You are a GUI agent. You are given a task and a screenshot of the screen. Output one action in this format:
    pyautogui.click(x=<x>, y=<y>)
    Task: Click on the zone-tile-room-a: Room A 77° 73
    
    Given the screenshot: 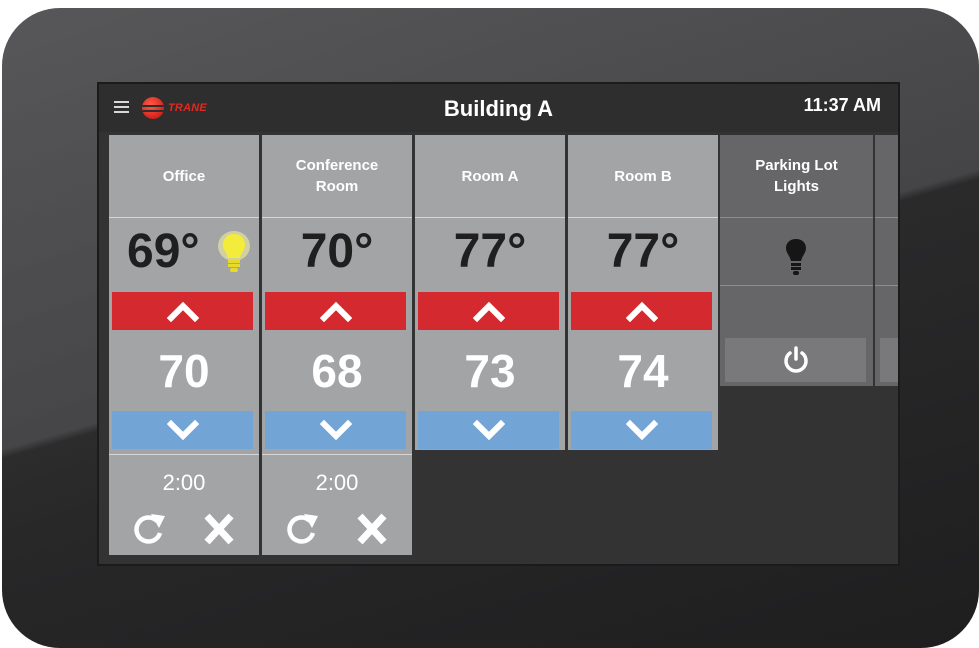 What is the action you would take?
    pyautogui.click(x=490, y=292)
    